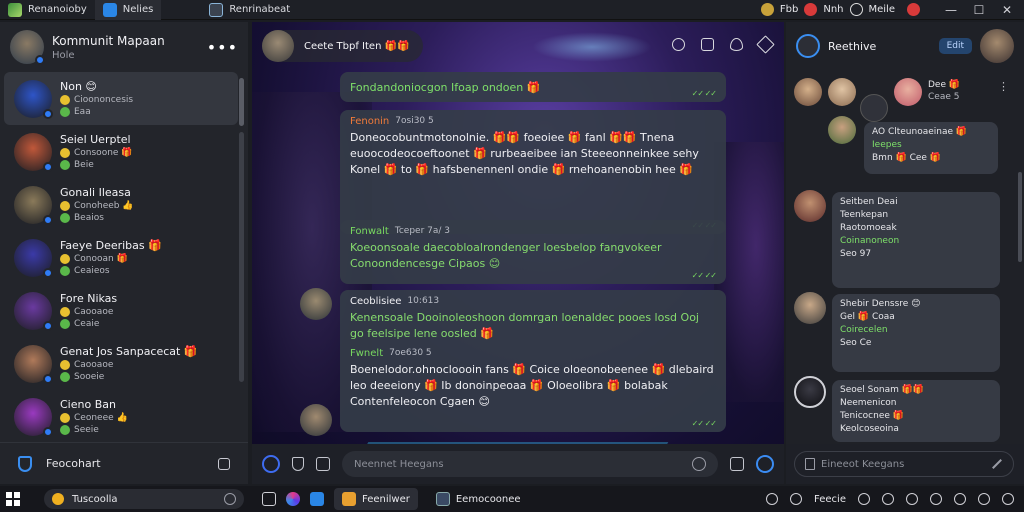 The height and width of the screenshot is (512, 1024). Describe the element at coordinates (951, 10) in the screenshot. I see `minimize-button: —` at that location.